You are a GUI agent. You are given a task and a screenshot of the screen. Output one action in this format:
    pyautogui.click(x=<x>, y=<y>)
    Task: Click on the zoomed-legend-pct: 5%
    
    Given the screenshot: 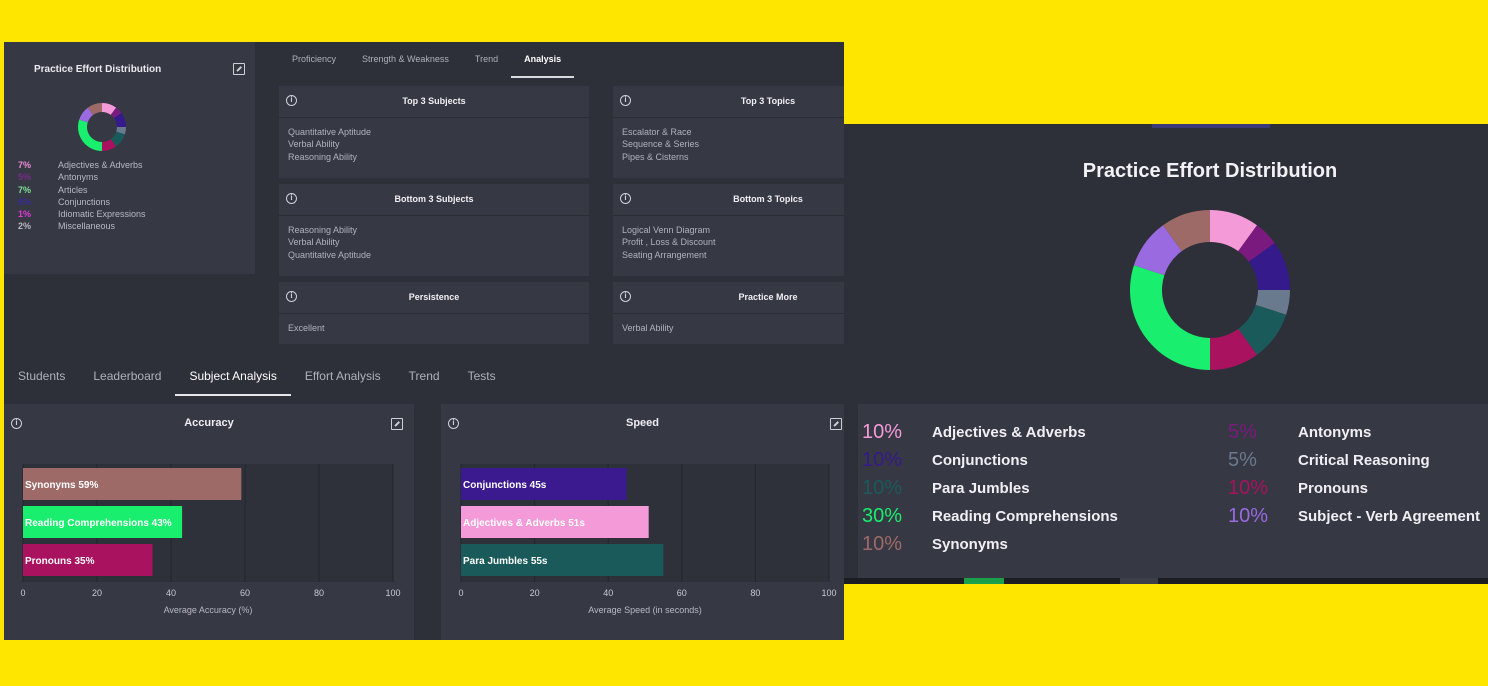 What is the action you would take?
    pyautogui.click(x=1242, y=460)
    